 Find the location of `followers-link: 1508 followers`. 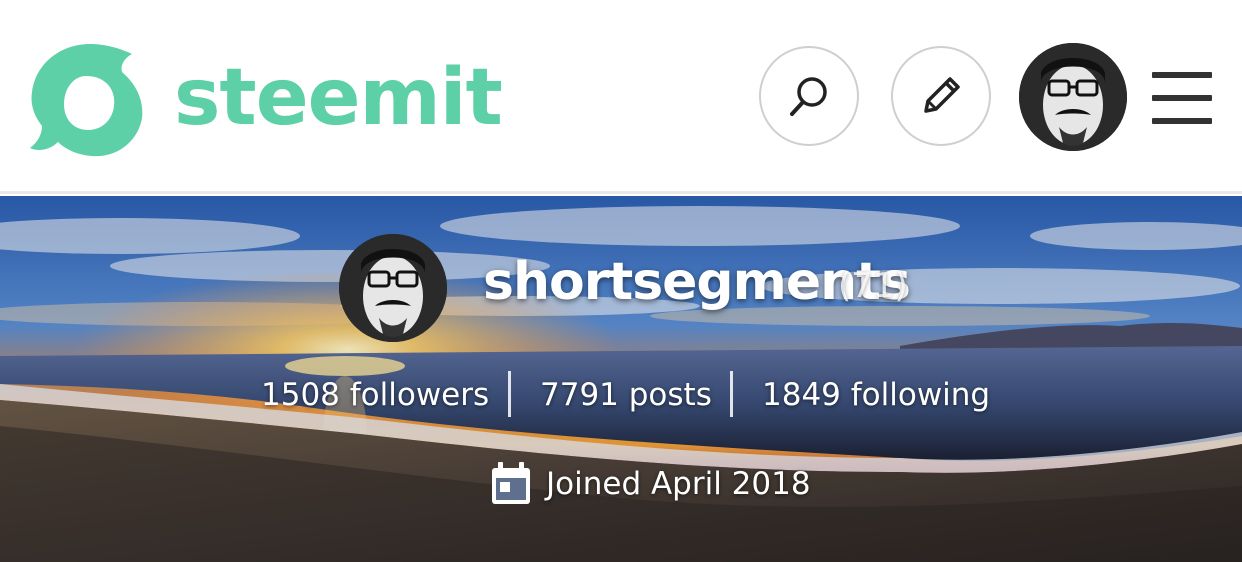

followers-link: 1508 followers is located at coordinates (375, 395).